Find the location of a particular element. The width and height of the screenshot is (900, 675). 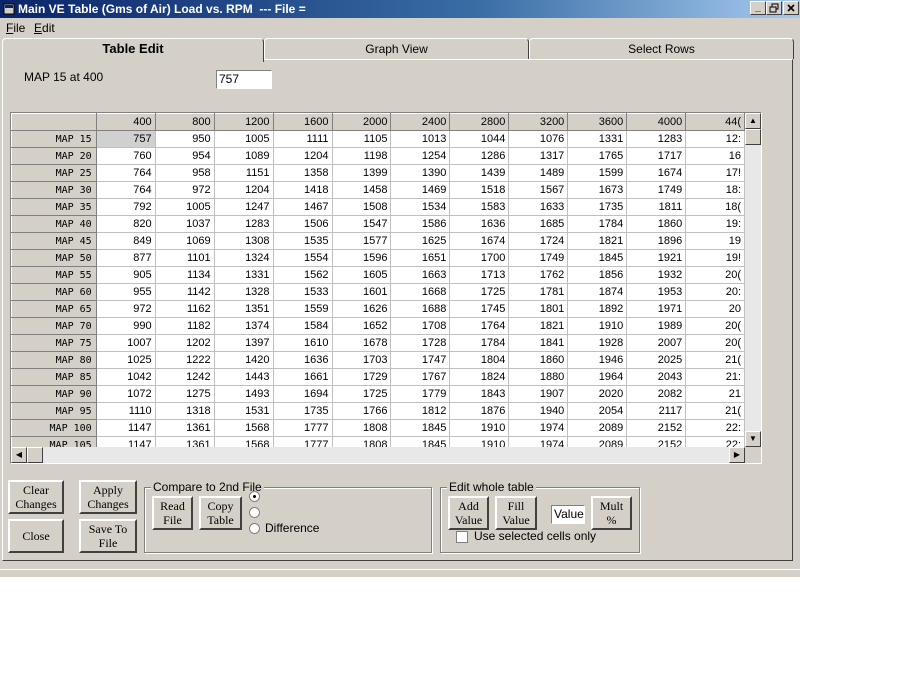

table-cell: 20( is located at coordinates (715, 343).